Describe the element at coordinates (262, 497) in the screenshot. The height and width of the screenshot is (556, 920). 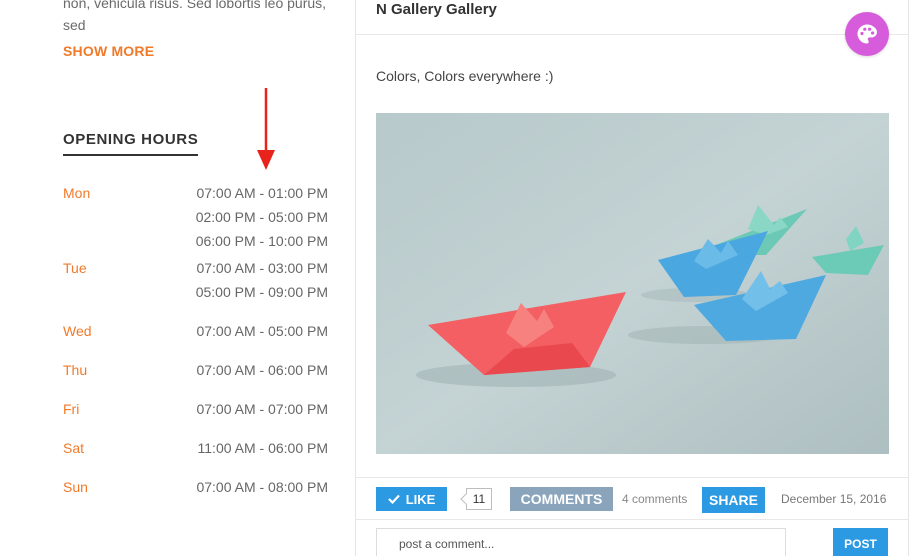
I see `day-times: 07:00 AM - 08:00 PM` at that location.